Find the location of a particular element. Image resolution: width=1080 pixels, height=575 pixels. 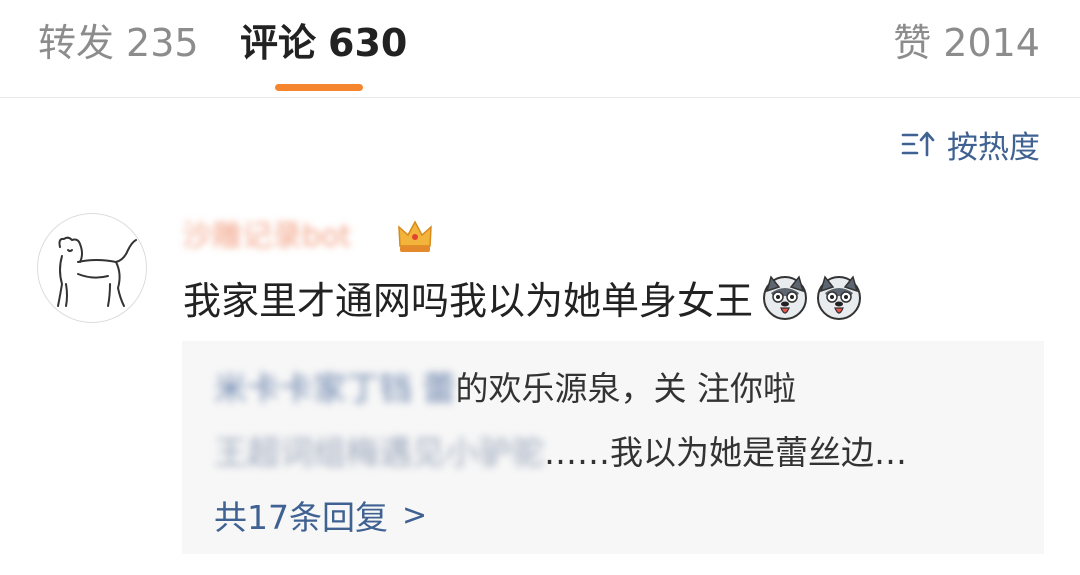

tab-comments-label: 评论 is located at coordinates (278, 43).